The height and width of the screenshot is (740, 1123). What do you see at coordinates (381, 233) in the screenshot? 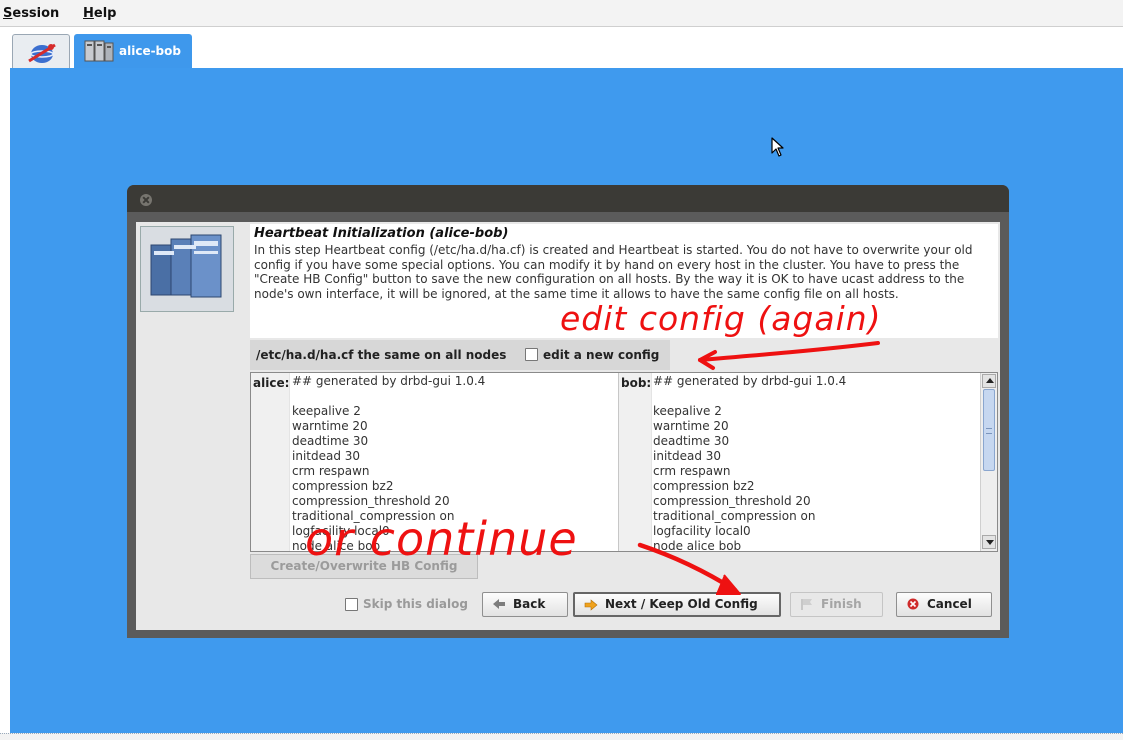
I see `dialog-heading: Heartbeat Initialization (alice-bob)` at bounding box center [381, 233].